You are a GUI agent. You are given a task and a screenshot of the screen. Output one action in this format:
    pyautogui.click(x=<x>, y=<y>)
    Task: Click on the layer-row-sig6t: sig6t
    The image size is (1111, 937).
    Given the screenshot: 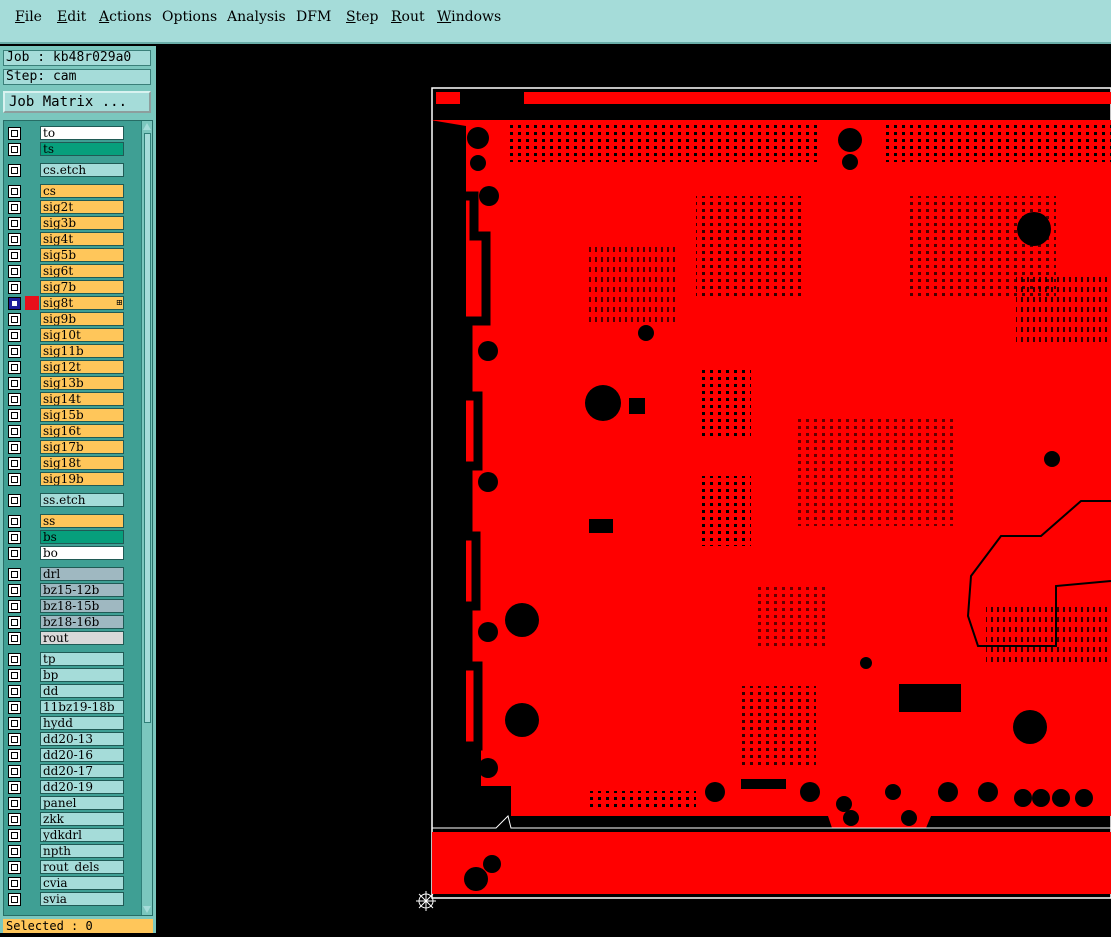 What is the action you would take?
    pyautogui.click(x=71, y=271)
    